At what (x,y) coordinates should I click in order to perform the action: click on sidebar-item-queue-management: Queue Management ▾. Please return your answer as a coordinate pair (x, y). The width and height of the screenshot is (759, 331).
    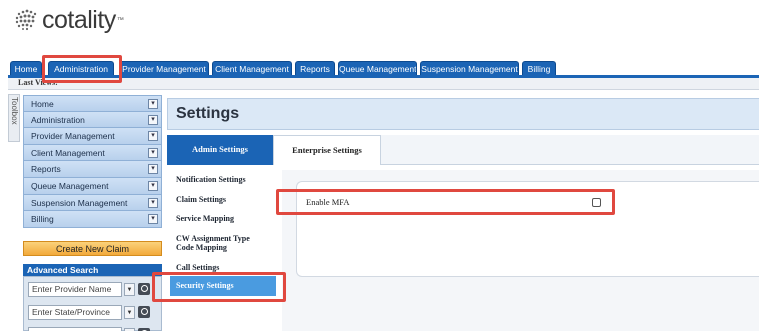
    Looking at the image, I should click on (92, 186).